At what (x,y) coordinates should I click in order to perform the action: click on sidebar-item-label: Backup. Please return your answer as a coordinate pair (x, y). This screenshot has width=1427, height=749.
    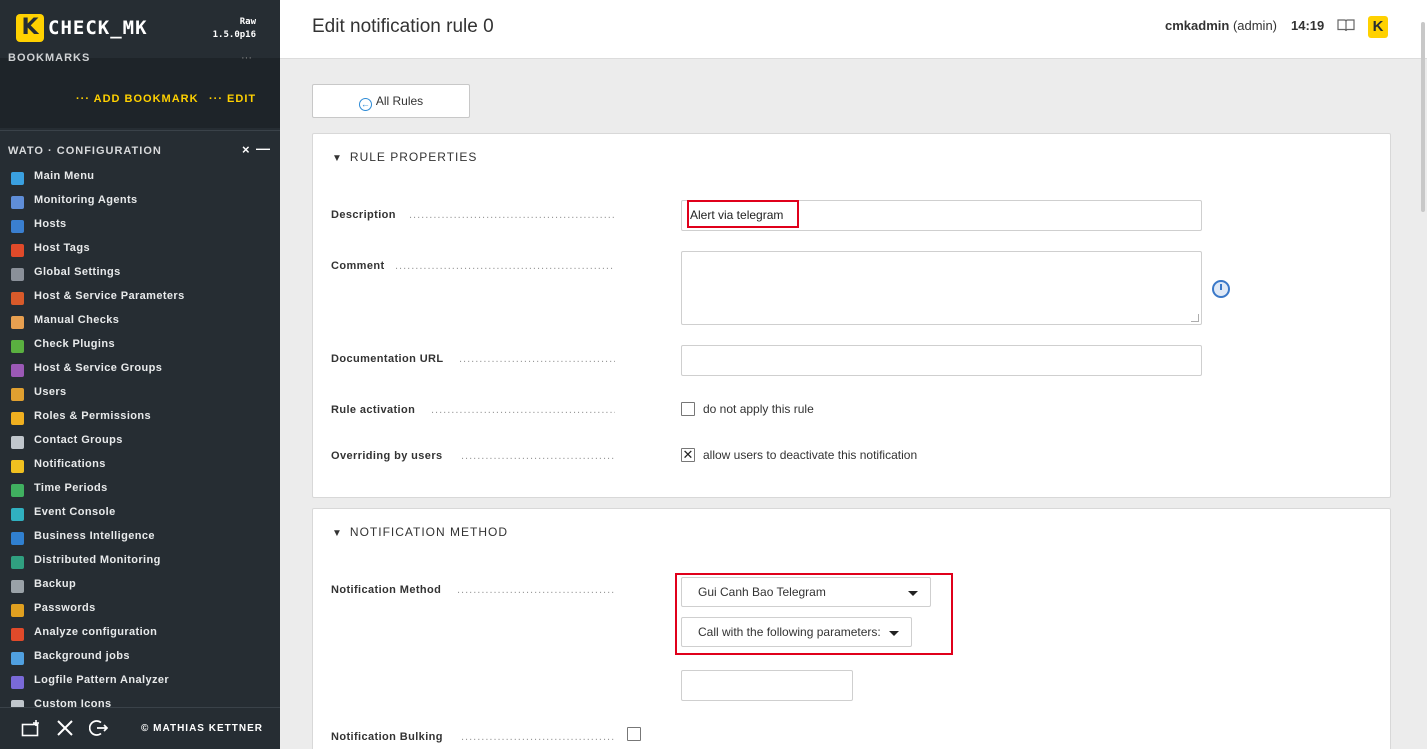
    Looking at the image, I should click on (55, 584).